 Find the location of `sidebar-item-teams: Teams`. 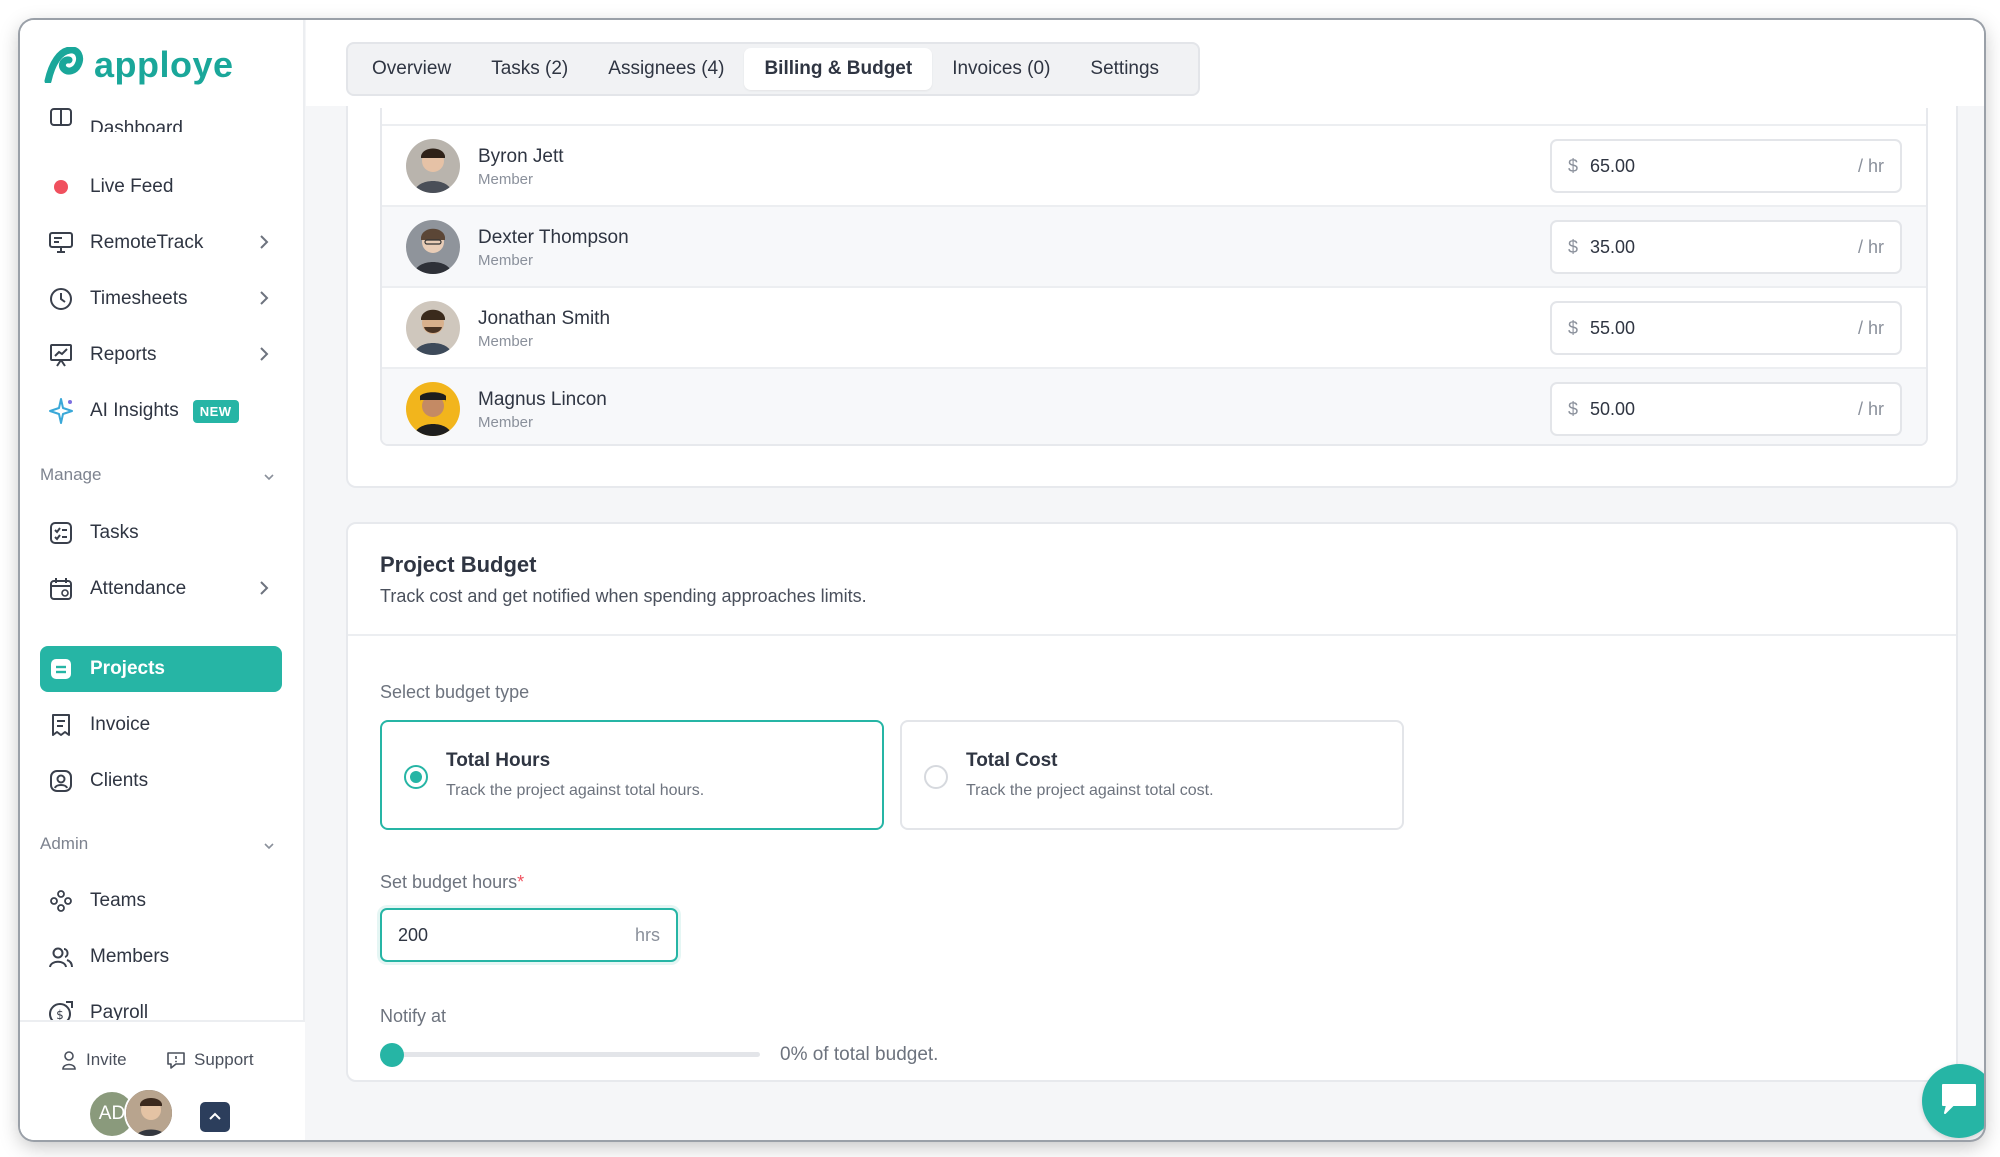

sidebar-item-teams: Teams is located at coordinates (161, 901).